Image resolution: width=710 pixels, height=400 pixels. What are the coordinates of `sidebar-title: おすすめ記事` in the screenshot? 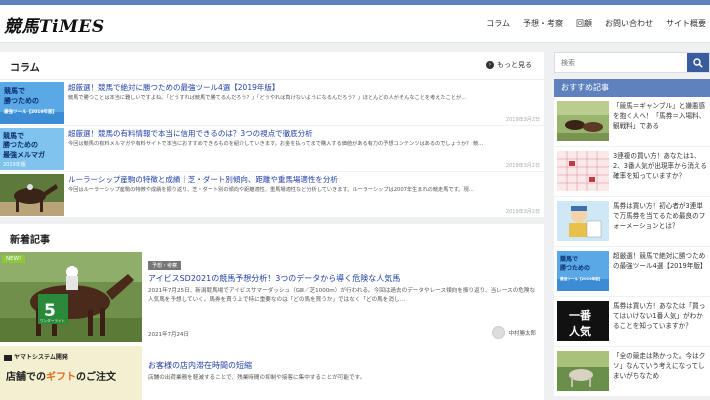 It's located at (632, 88).